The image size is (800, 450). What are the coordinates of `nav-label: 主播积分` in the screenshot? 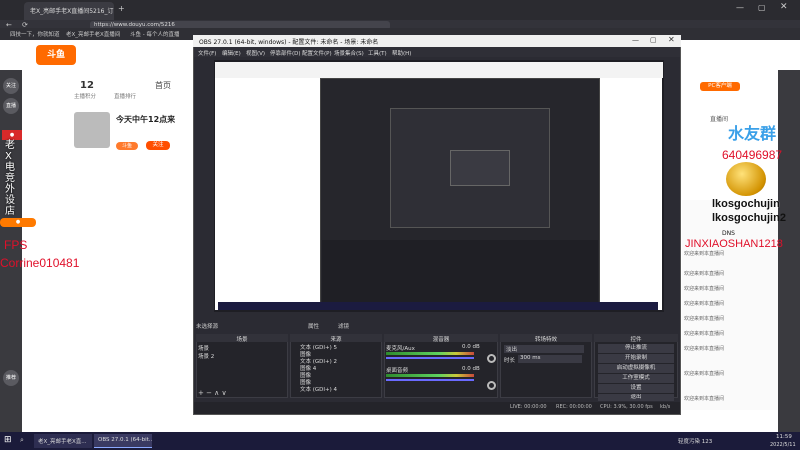 It's located at (85, 96).